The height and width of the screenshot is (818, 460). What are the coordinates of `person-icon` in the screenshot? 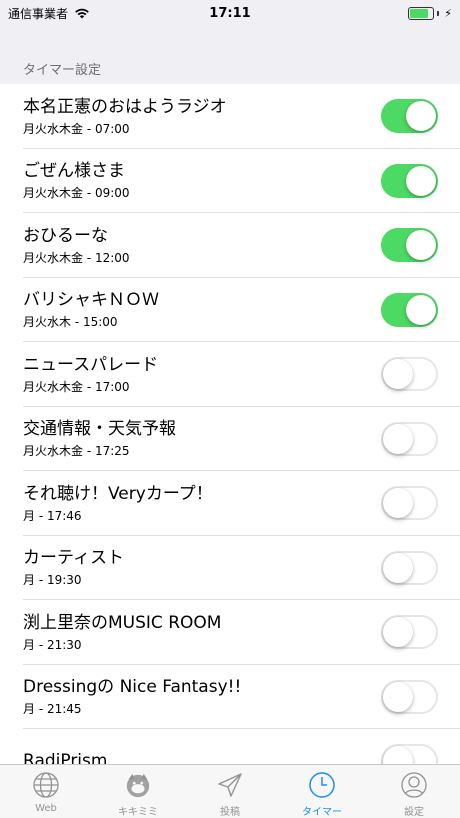 It's located at (414, 785).